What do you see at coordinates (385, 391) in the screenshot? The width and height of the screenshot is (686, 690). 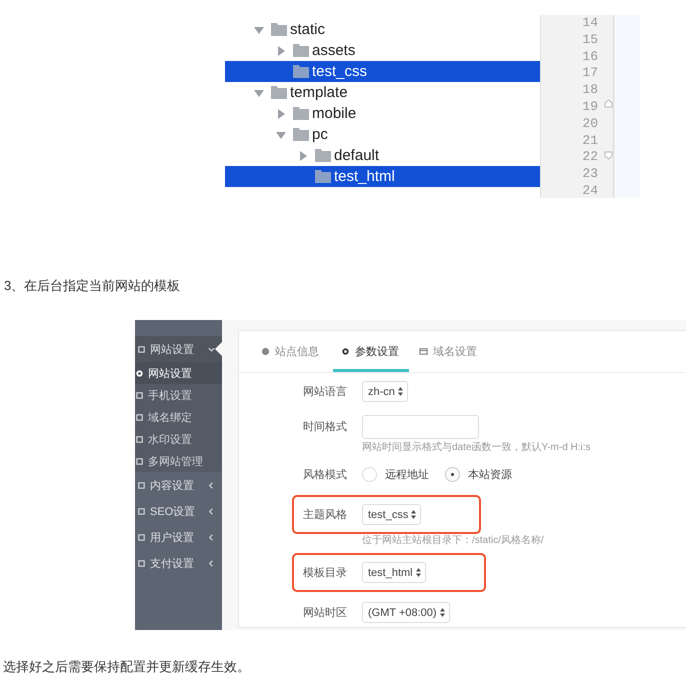 I see `select-dropdown: zh-cn` at bounding box center [385, 391].